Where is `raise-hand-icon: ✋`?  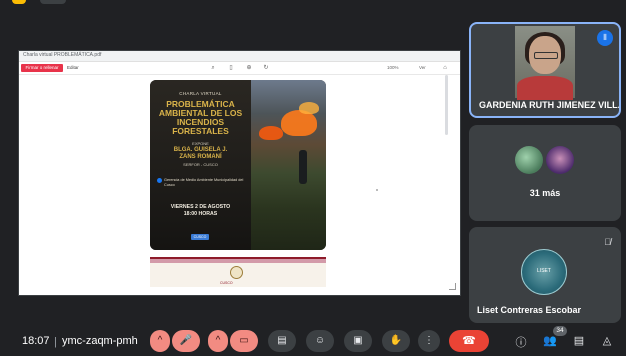 raise-hand-icon: ✋ is located at coordinates (396, 340).